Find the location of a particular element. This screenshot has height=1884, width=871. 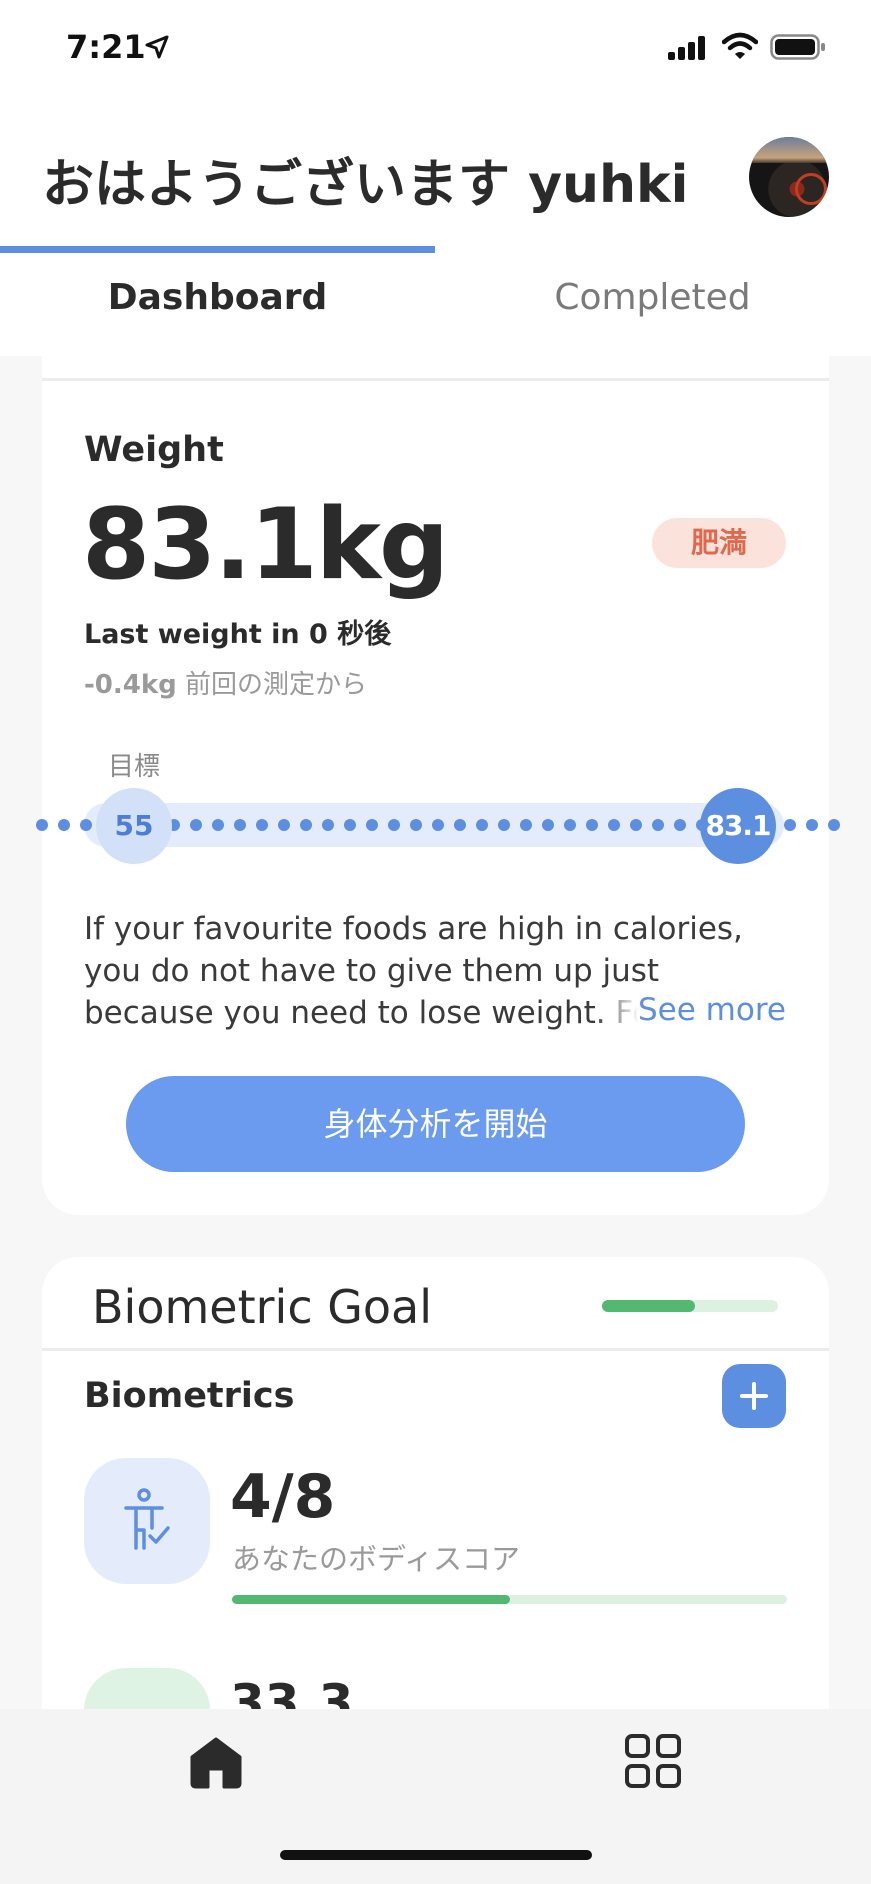

current-weight-marker: 83.1 is located at coordinates (738, 826).